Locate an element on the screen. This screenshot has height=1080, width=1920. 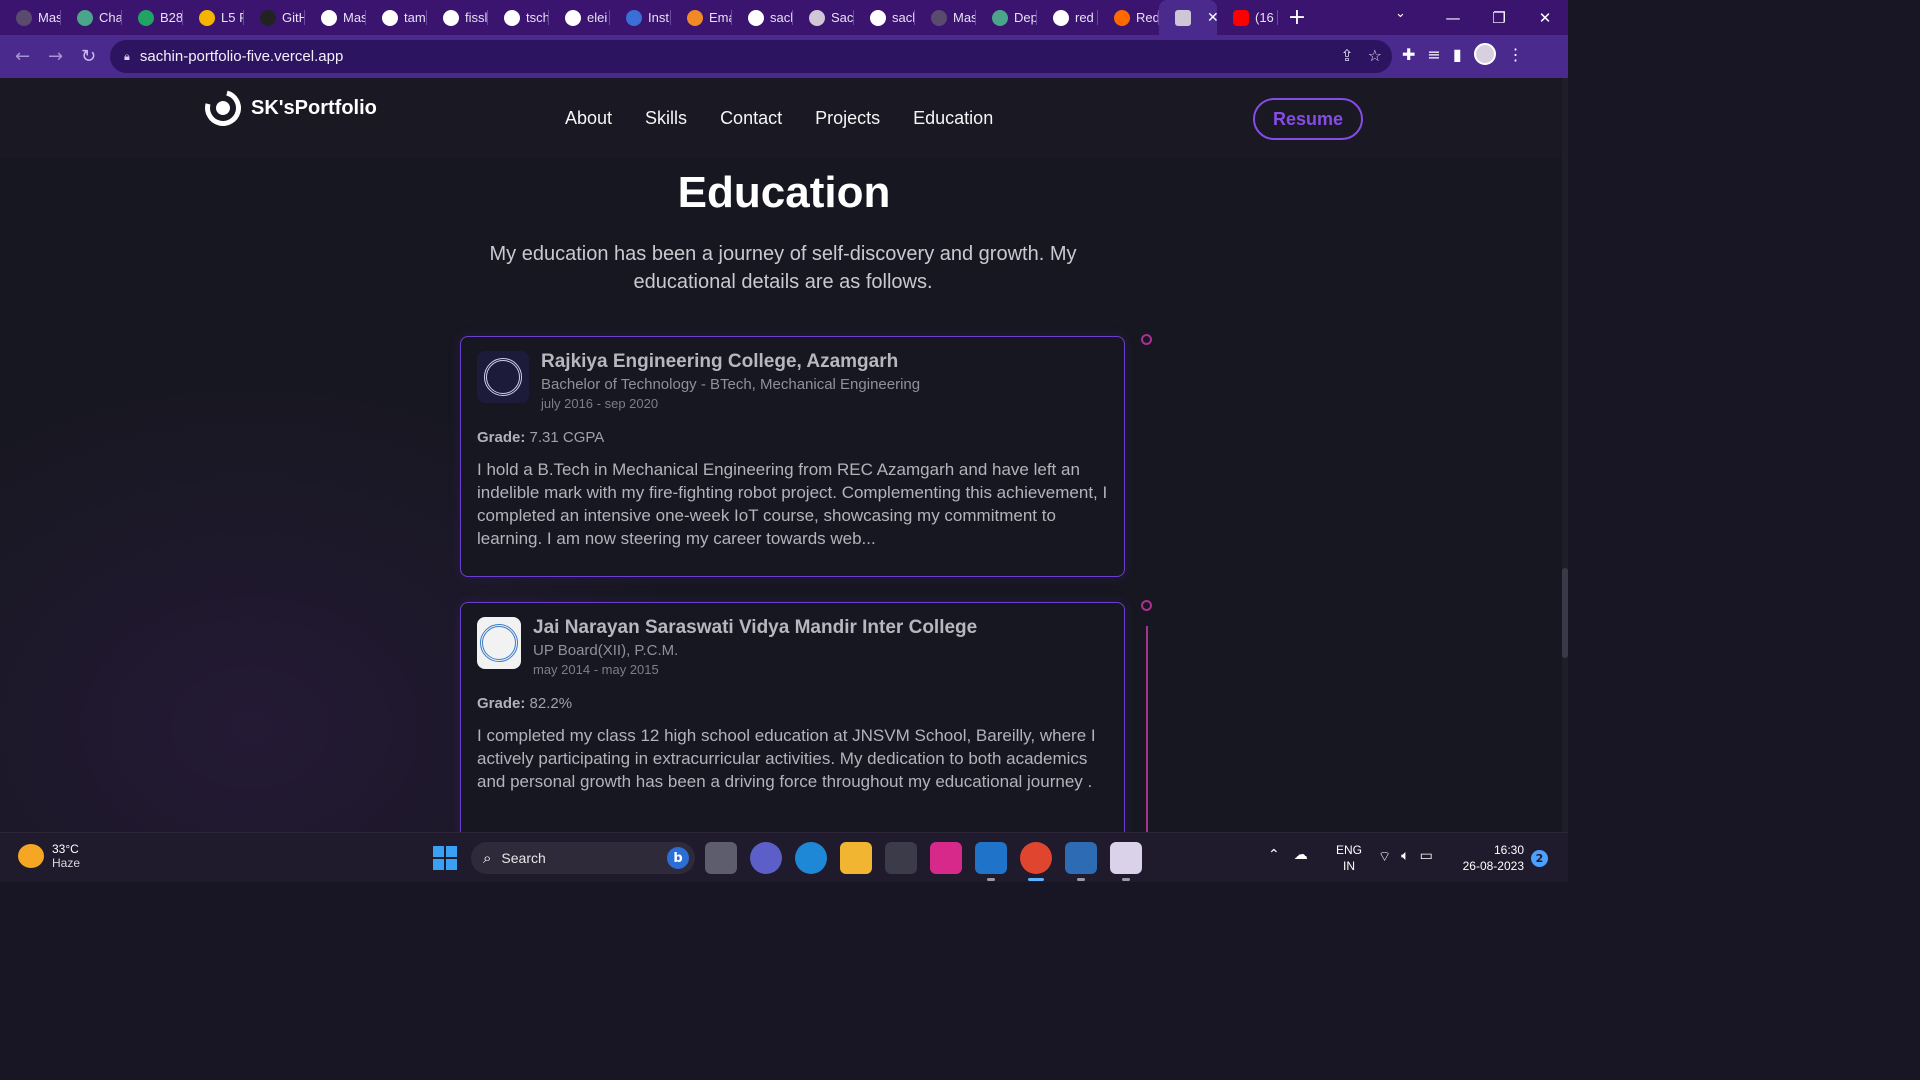
window-controls: — ❐ ✕ is located at coordinates (1499, 17).